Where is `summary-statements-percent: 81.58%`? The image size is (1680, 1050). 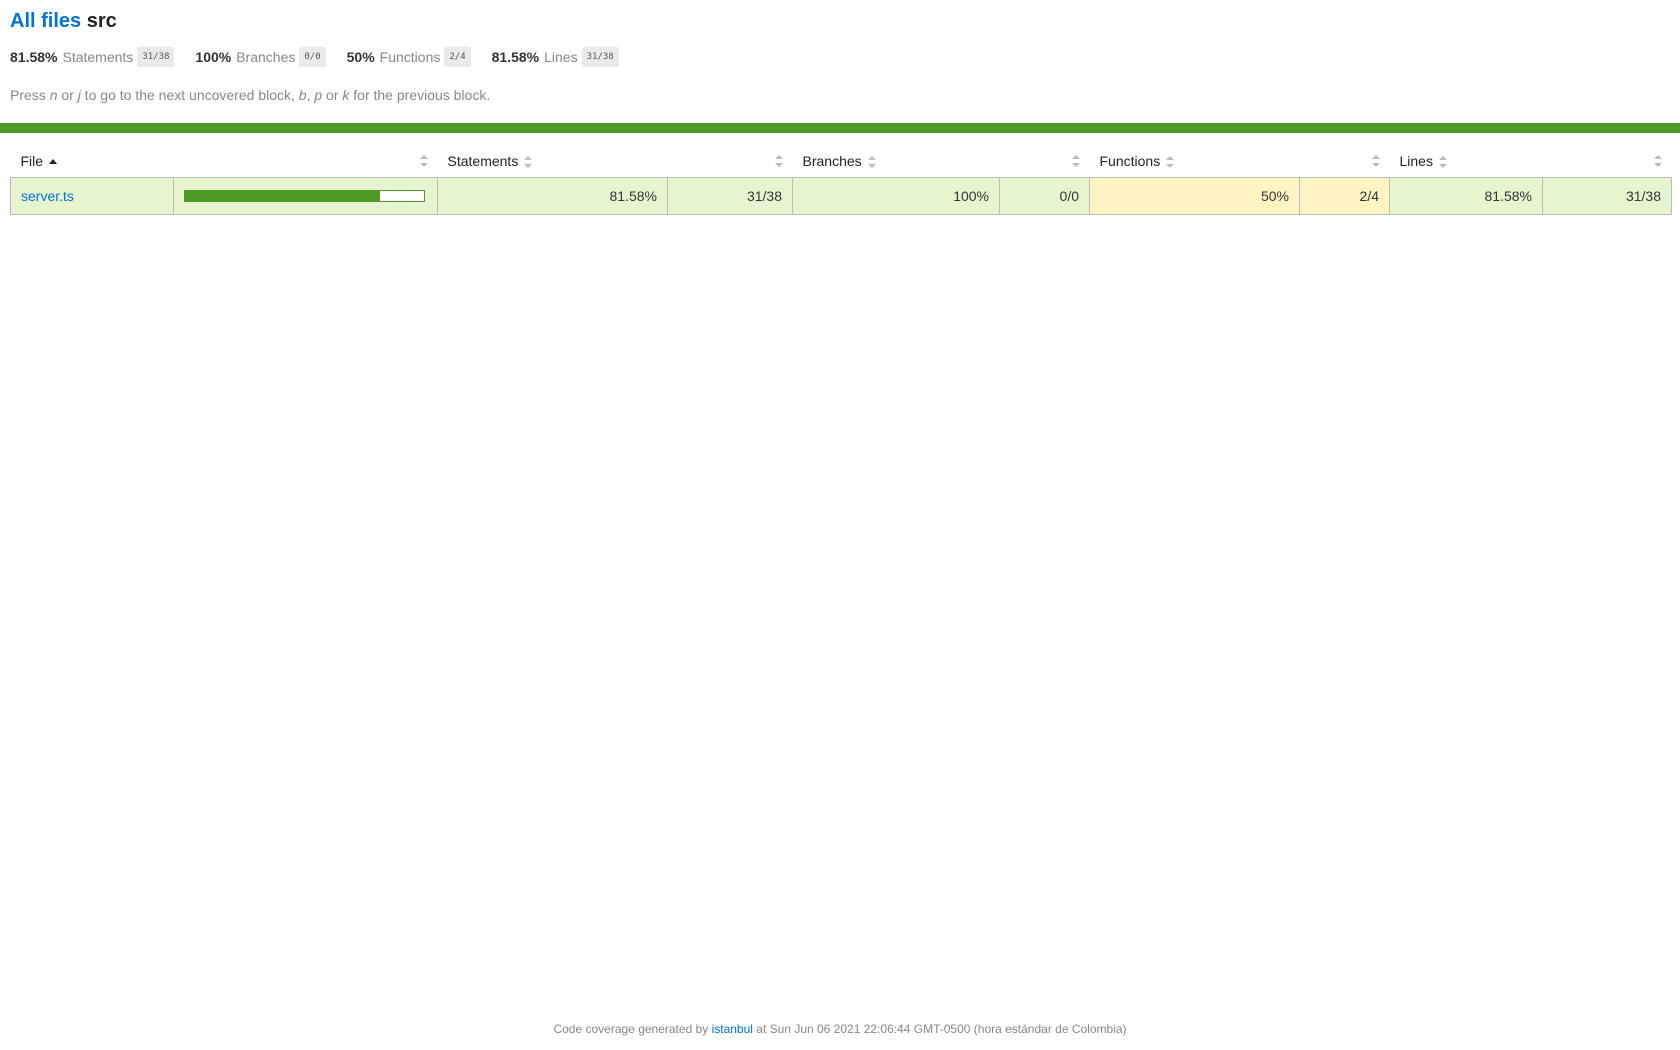 summary-statements-percent: 81.58% is located at coordinates (34, 57).